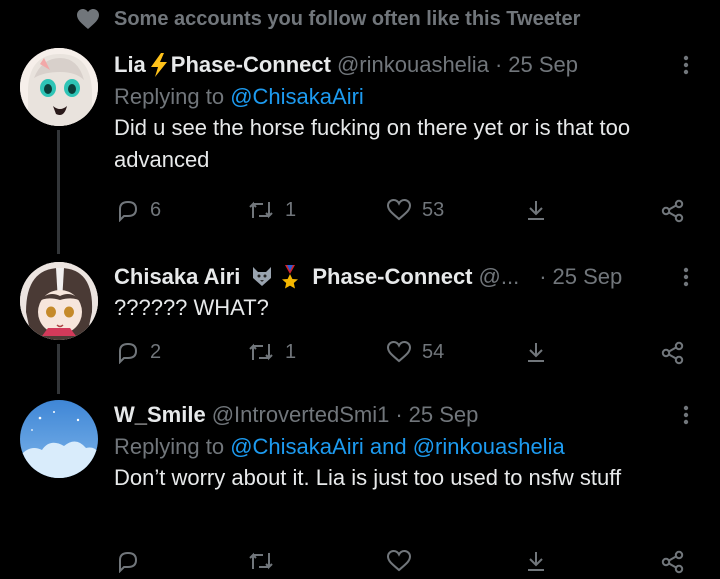 This screenshot has height=579, width=720. I want to click on wolf-icon, so click(262, 277).